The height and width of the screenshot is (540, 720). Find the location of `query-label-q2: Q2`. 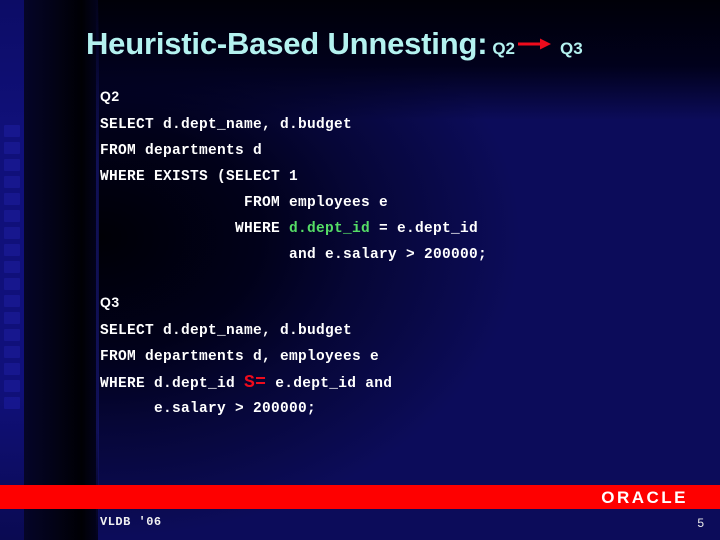

query-label-q2: Q2 is located at coordinates (110, 96).